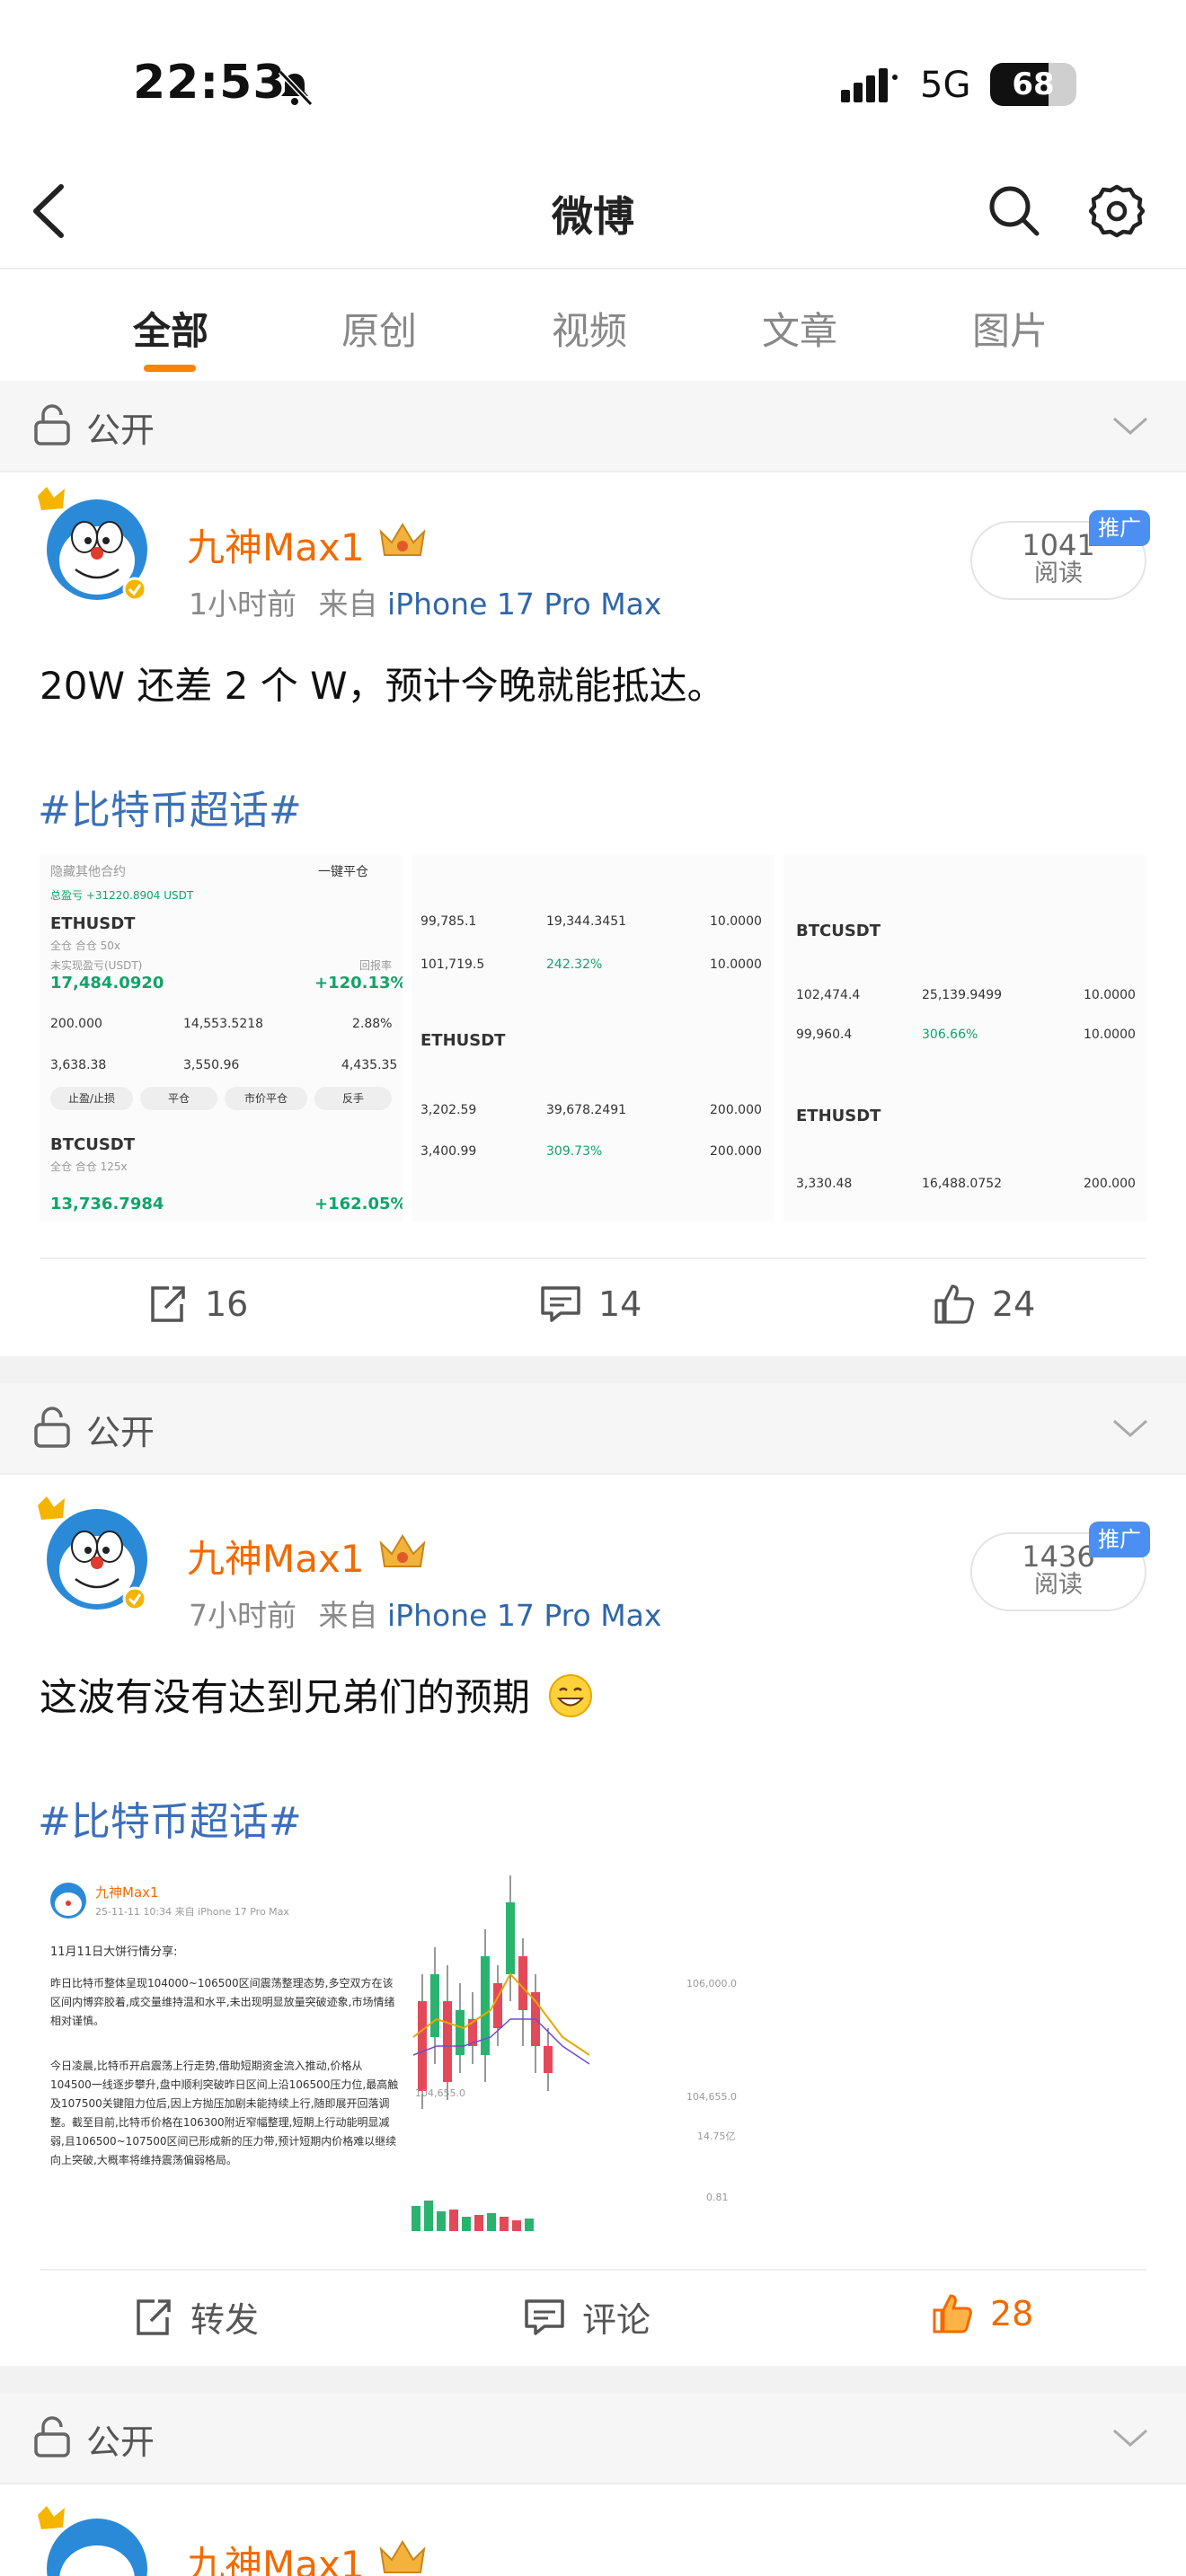 Image resolution: width=1186 pixels, height=2576 pixels. Describe the element at coordinates (88, 872) in the screenshot. I see `thumb-text: 隐藏其他合约` at that location.